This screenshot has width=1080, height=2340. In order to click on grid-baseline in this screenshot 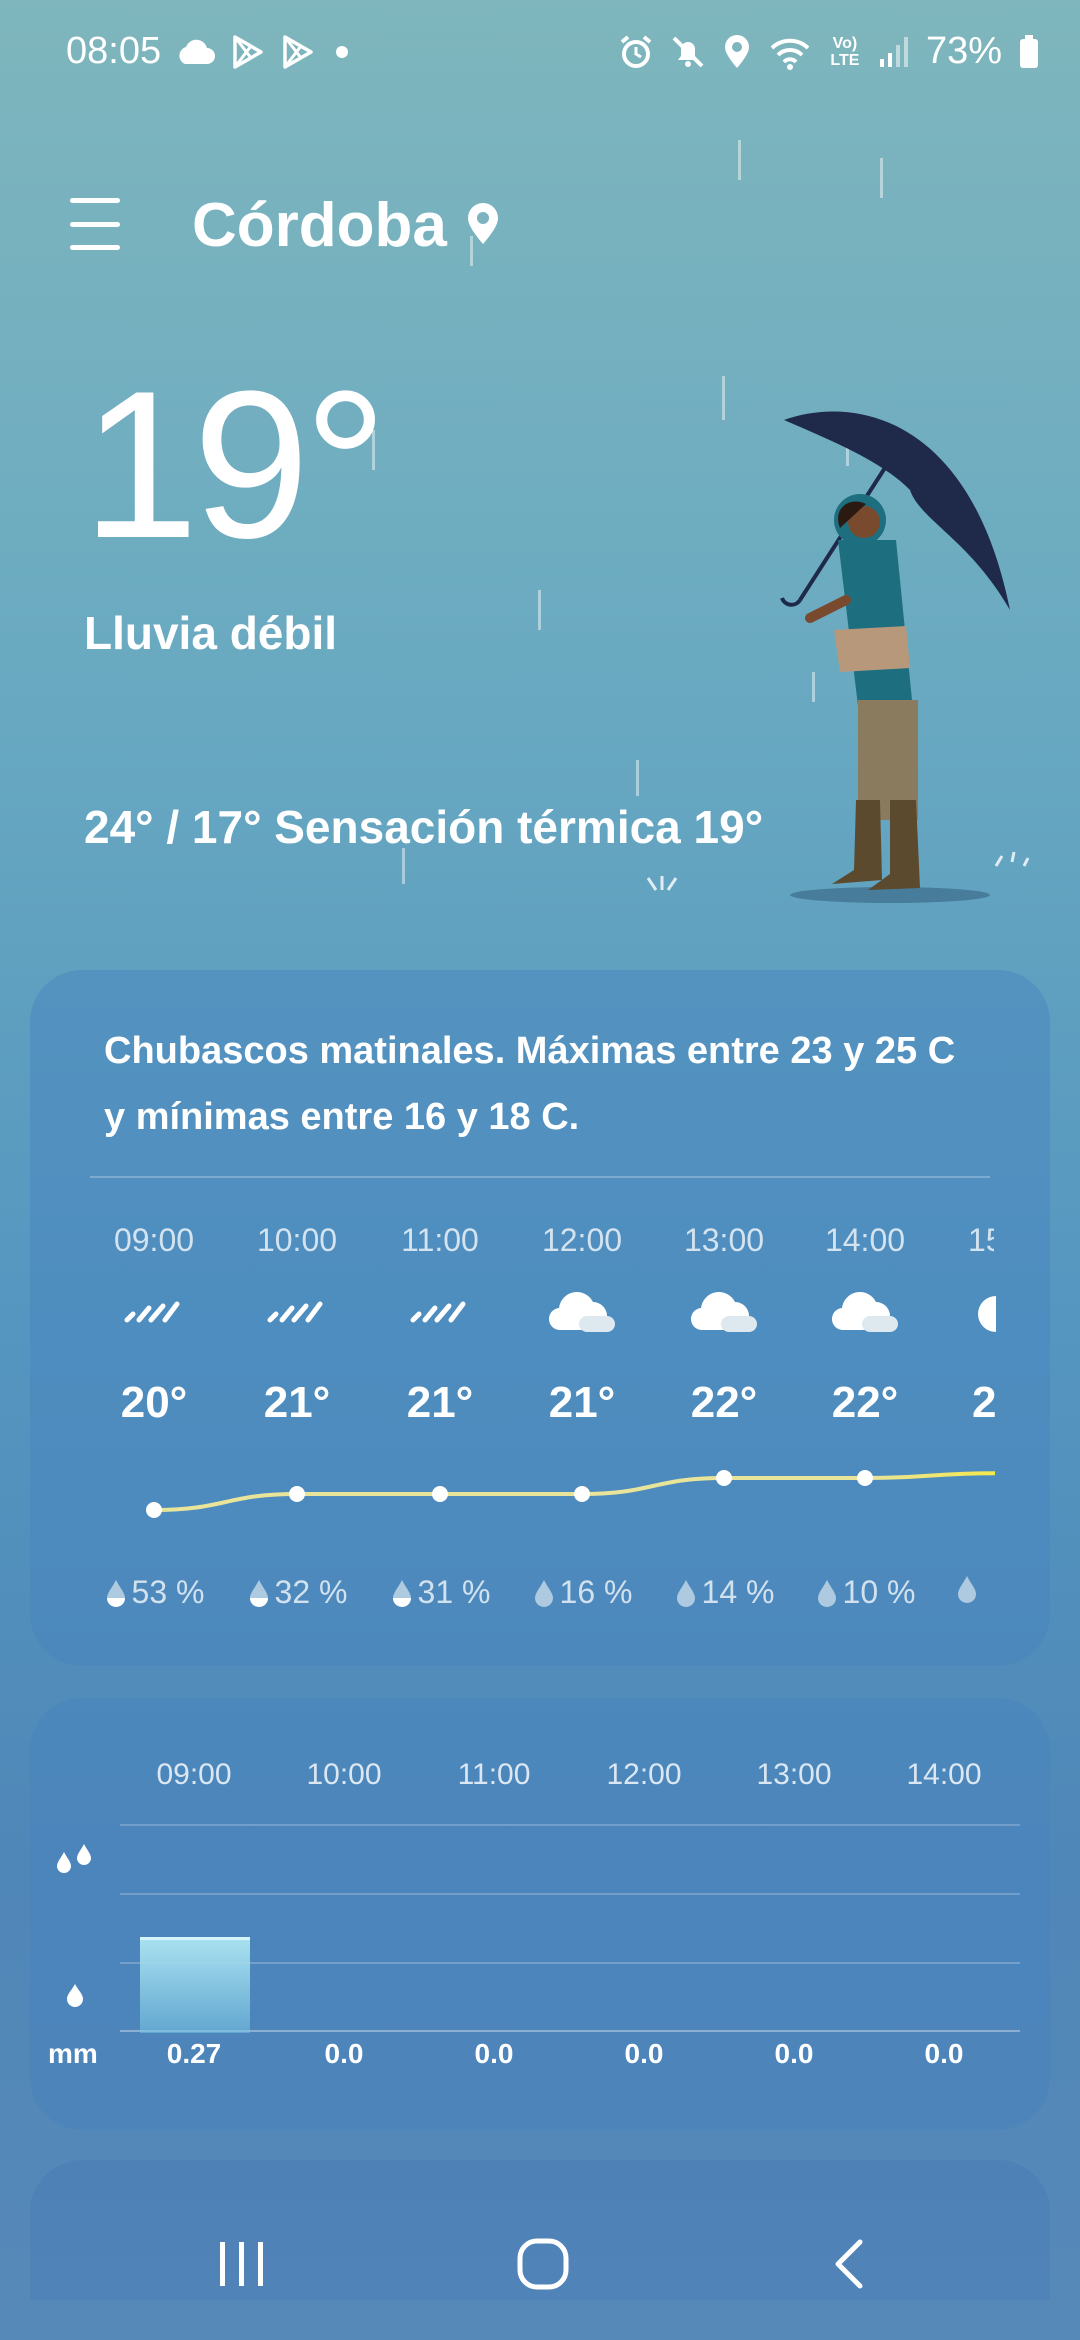, I will do `click(570, 2031)`.